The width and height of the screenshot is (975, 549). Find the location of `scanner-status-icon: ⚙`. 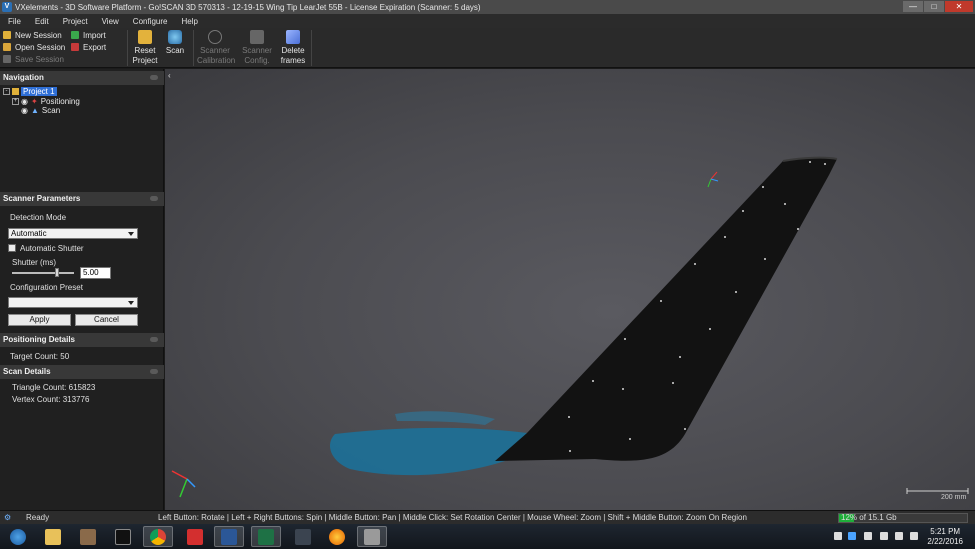

scanner-status-icon: ⚙ is located at coordinates (8, 517).